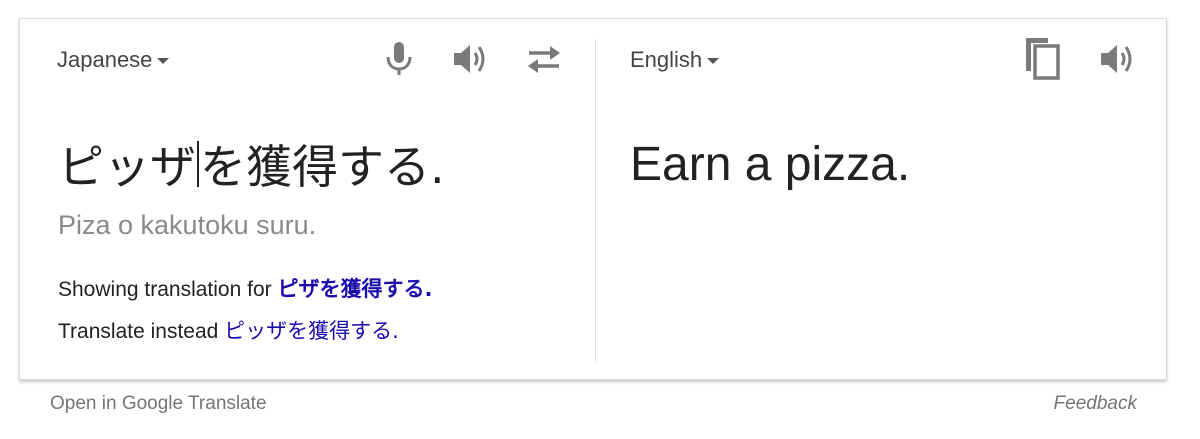 The image size is (1200, 439). I want to click on translation-output: Earn a pizza., so click(770, 164).